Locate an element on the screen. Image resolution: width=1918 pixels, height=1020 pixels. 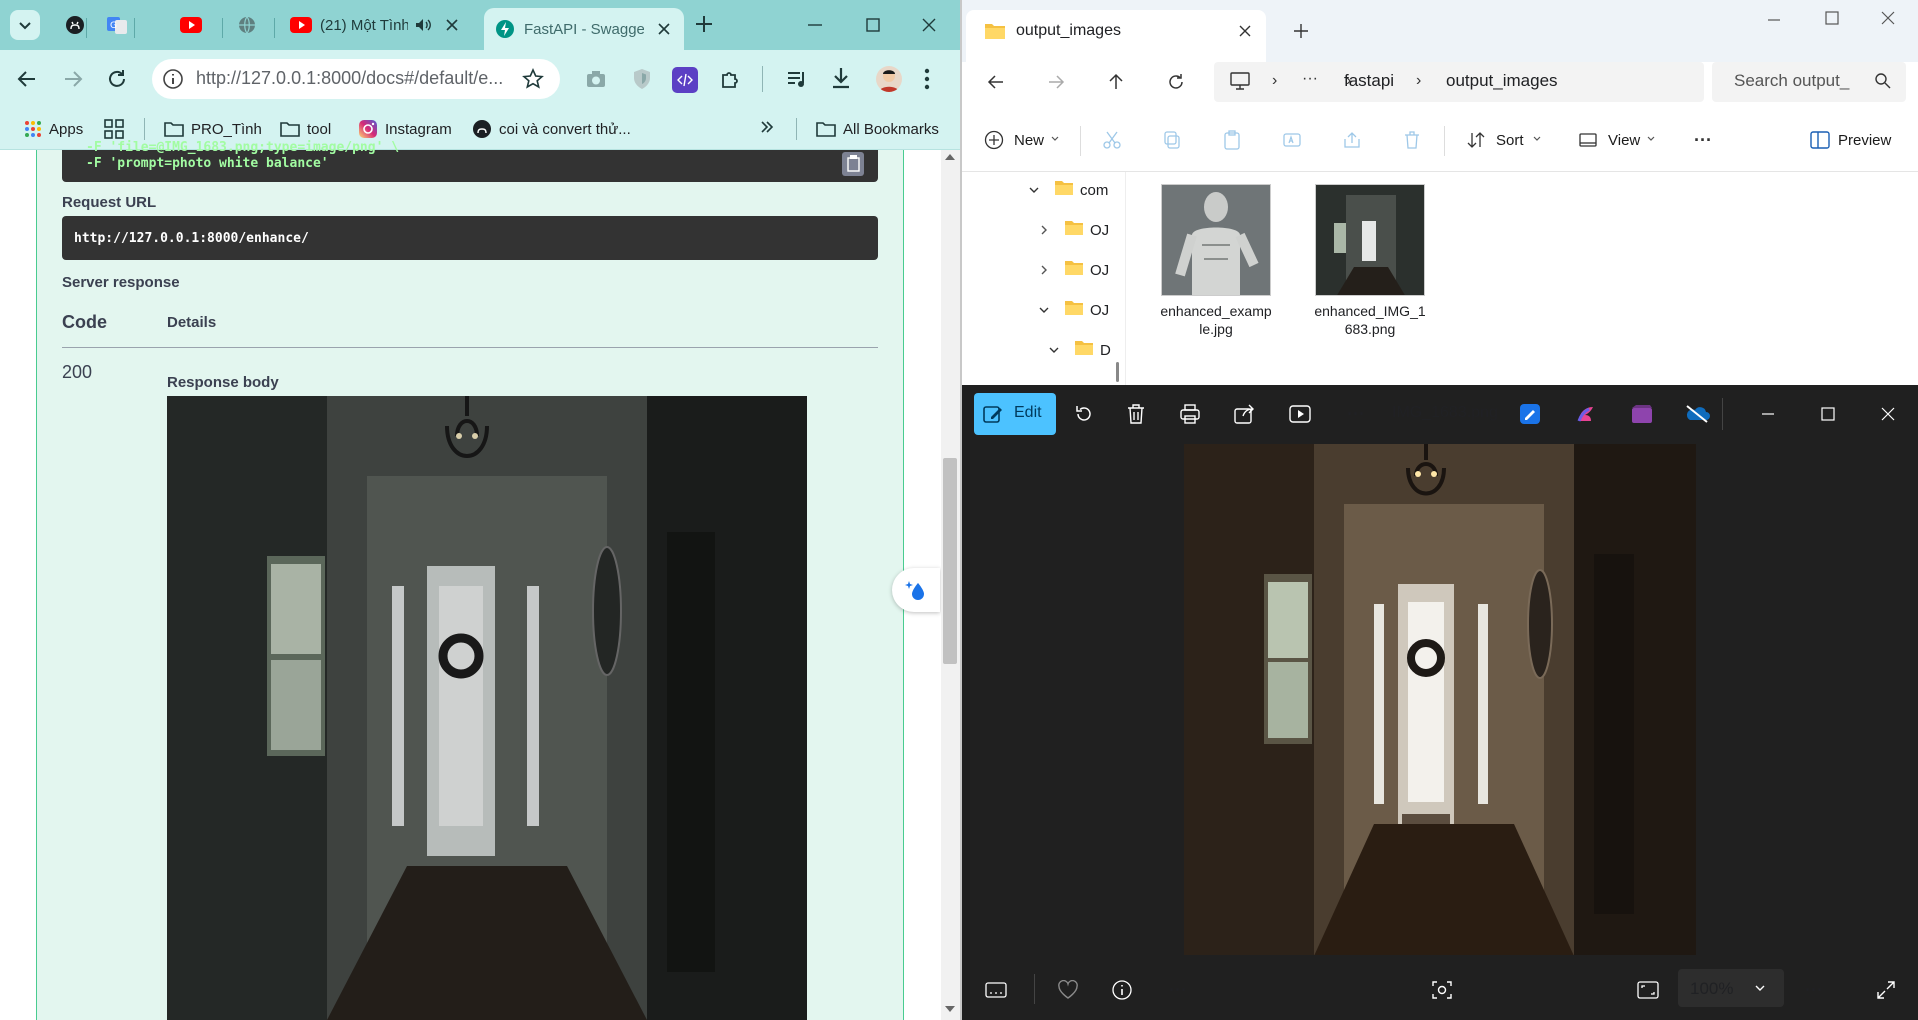
tab-search-button is located at coordinates (25, 25).